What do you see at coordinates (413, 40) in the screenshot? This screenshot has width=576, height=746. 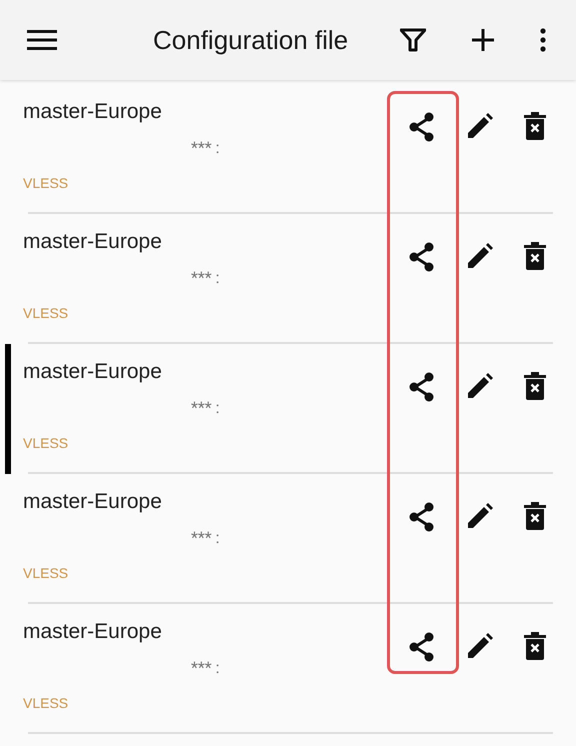 I see `filter-icon` at bounding box center [413, 40].